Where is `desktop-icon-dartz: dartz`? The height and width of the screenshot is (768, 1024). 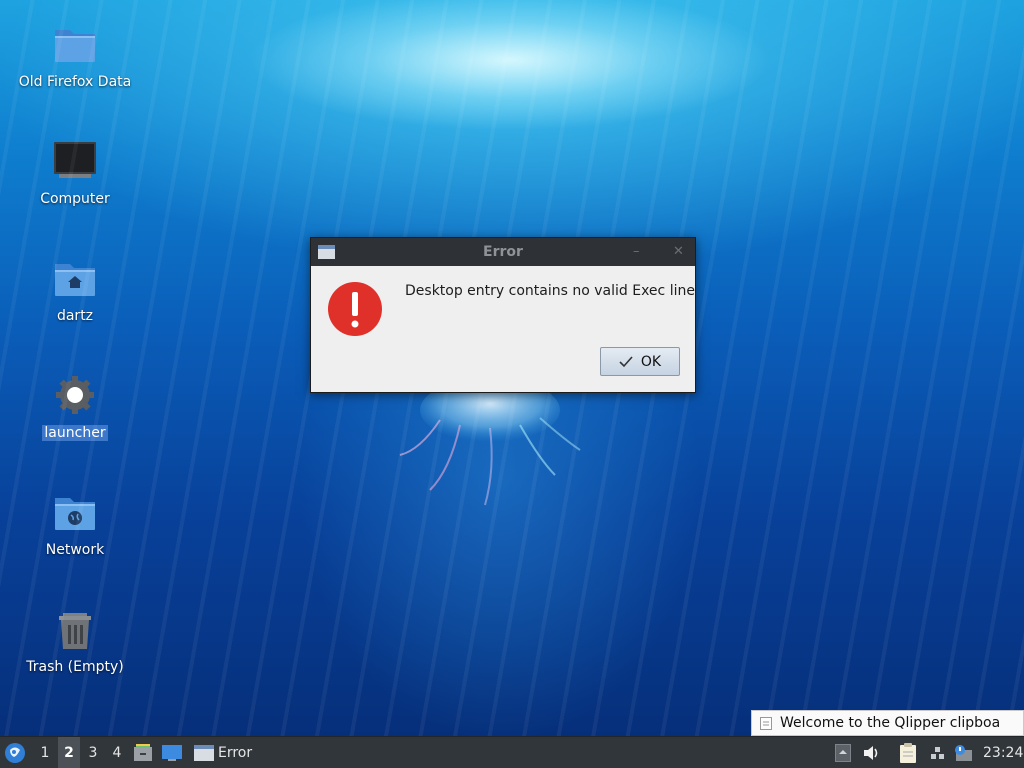
desktop-icon-dartz: dartz is located at coordinates (75, 290).